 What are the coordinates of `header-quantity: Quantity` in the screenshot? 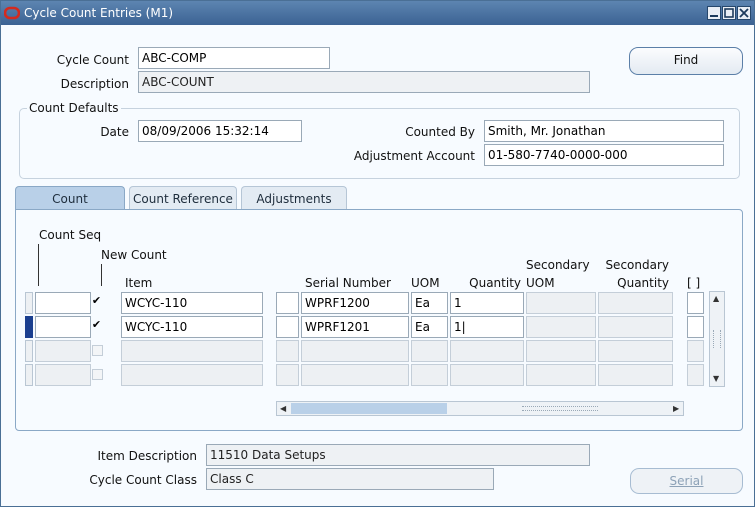 It's located at (495, 283).